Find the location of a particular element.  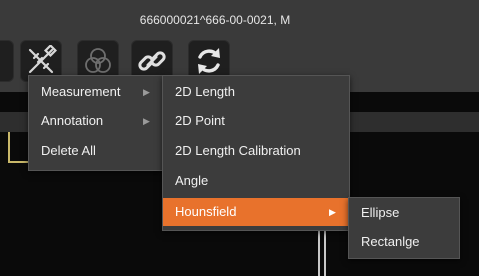

menu-item-label: Rectanlge is located at coordinates (390, 241).